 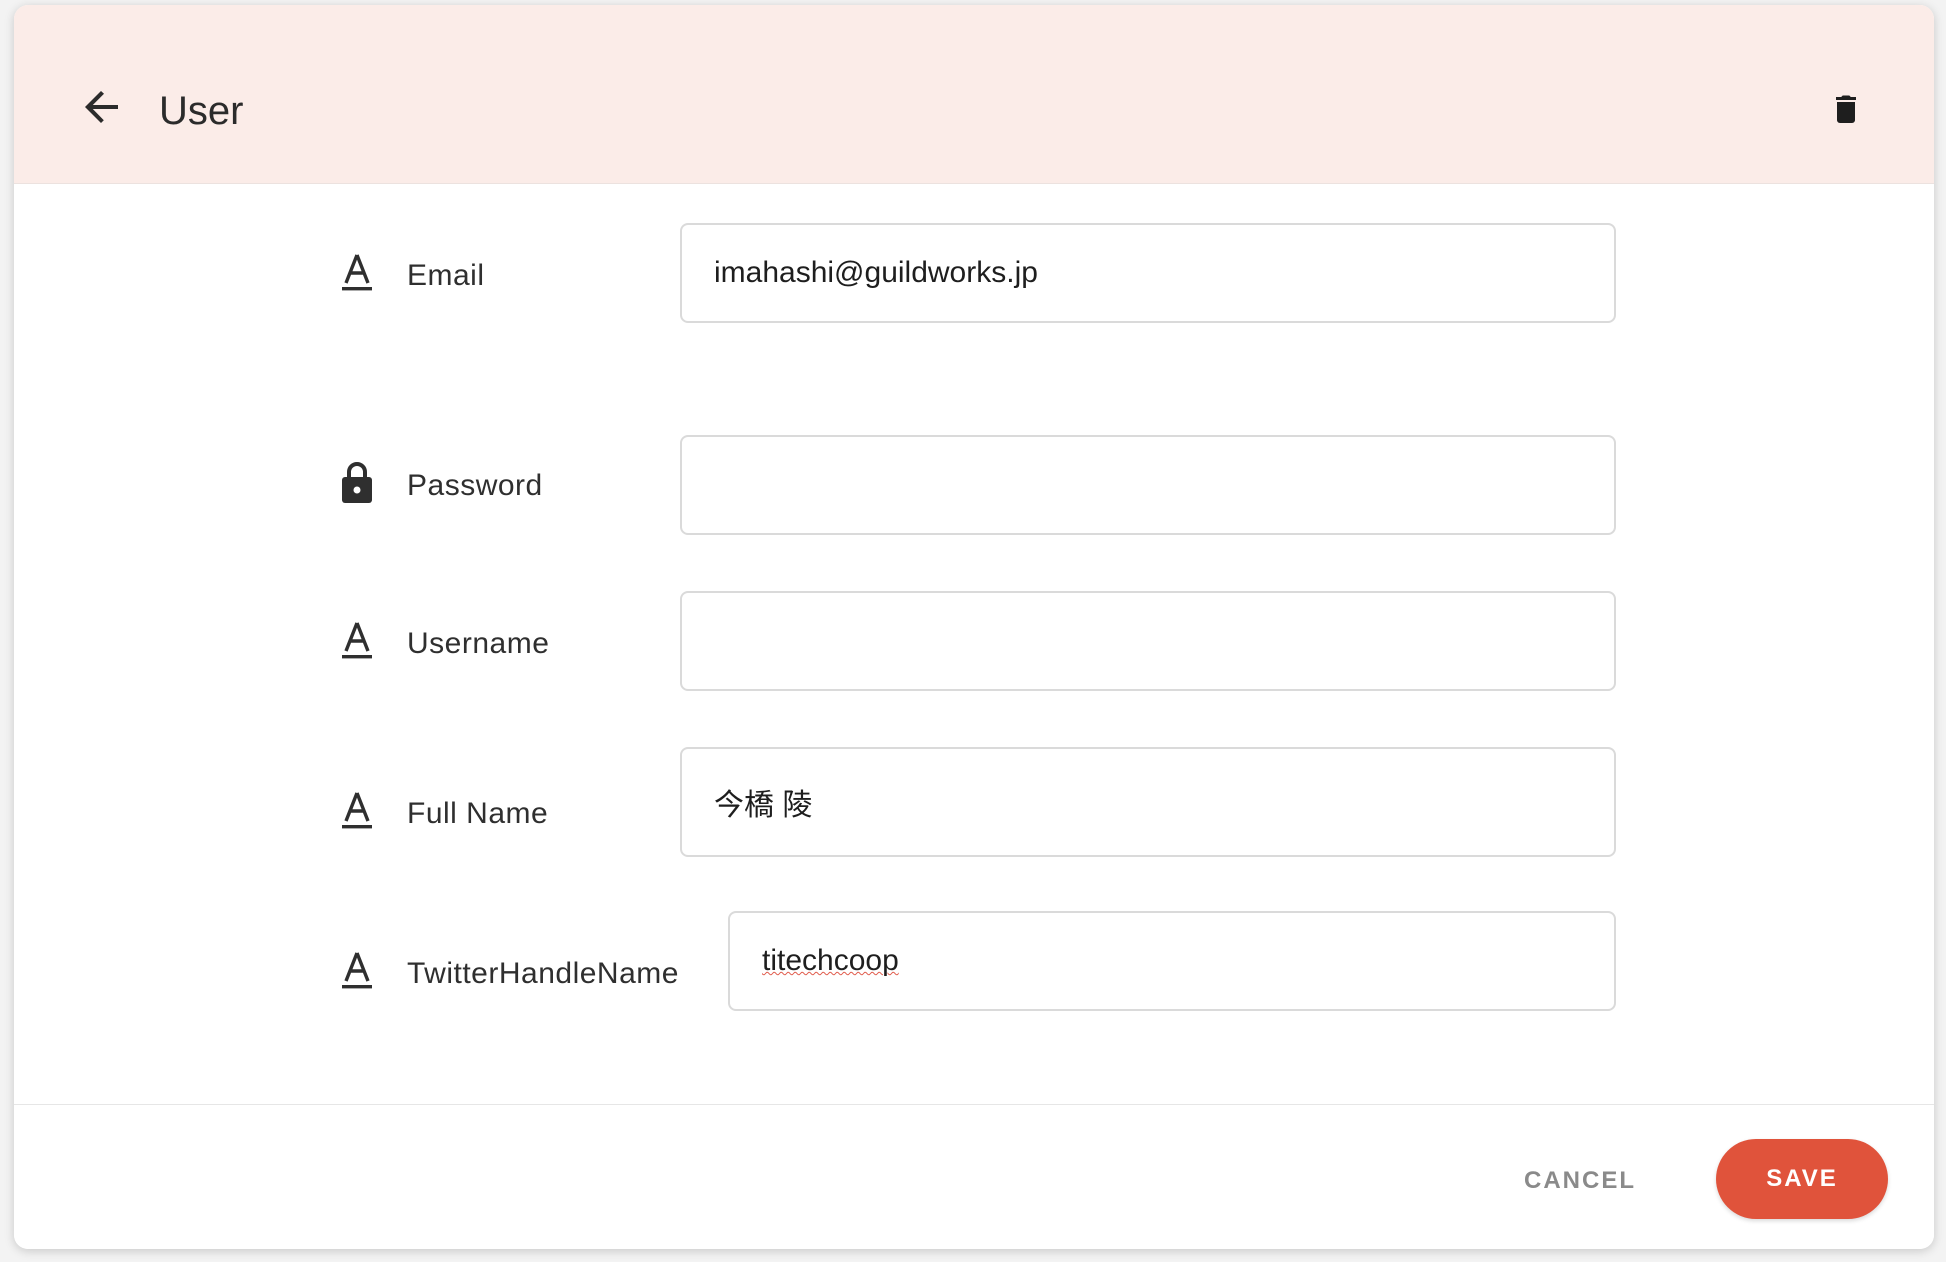 What do you see at coordinates (357, 481) in the screenshot?
I see `lock-icon` at bounding box center [357, 481].